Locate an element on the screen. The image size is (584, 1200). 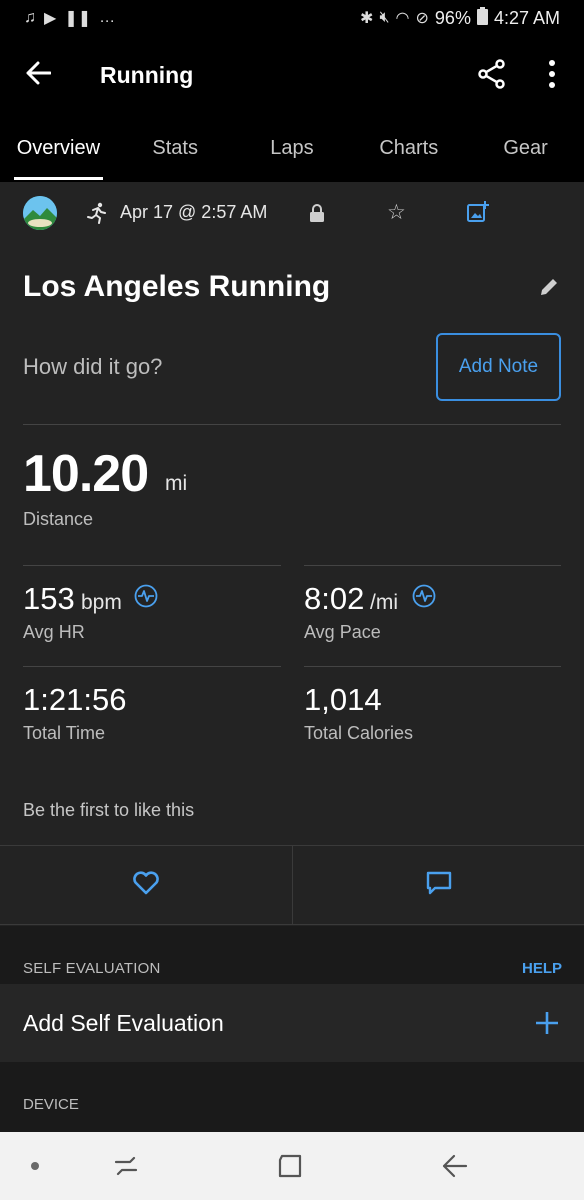
home-icon is located at coordinates (290, 1168).